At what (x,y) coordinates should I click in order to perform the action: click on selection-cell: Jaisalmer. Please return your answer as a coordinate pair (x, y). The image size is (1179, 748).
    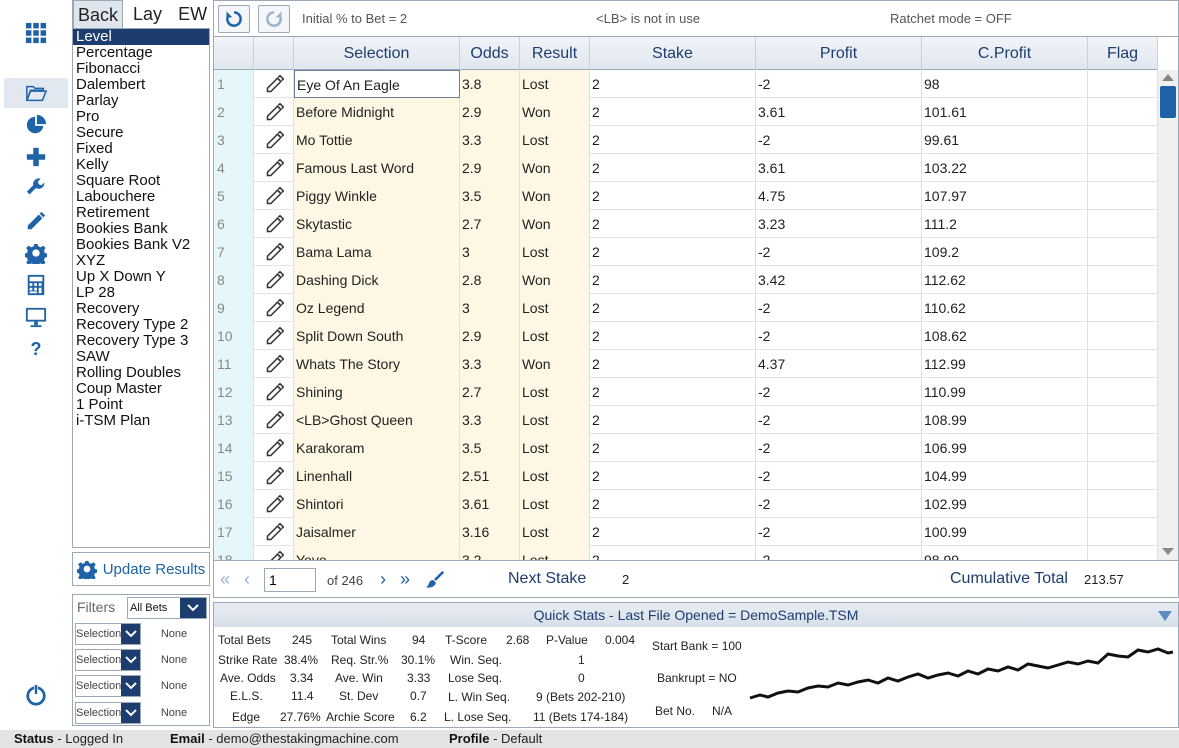
    Looking at the image, I should click on (377, 532).